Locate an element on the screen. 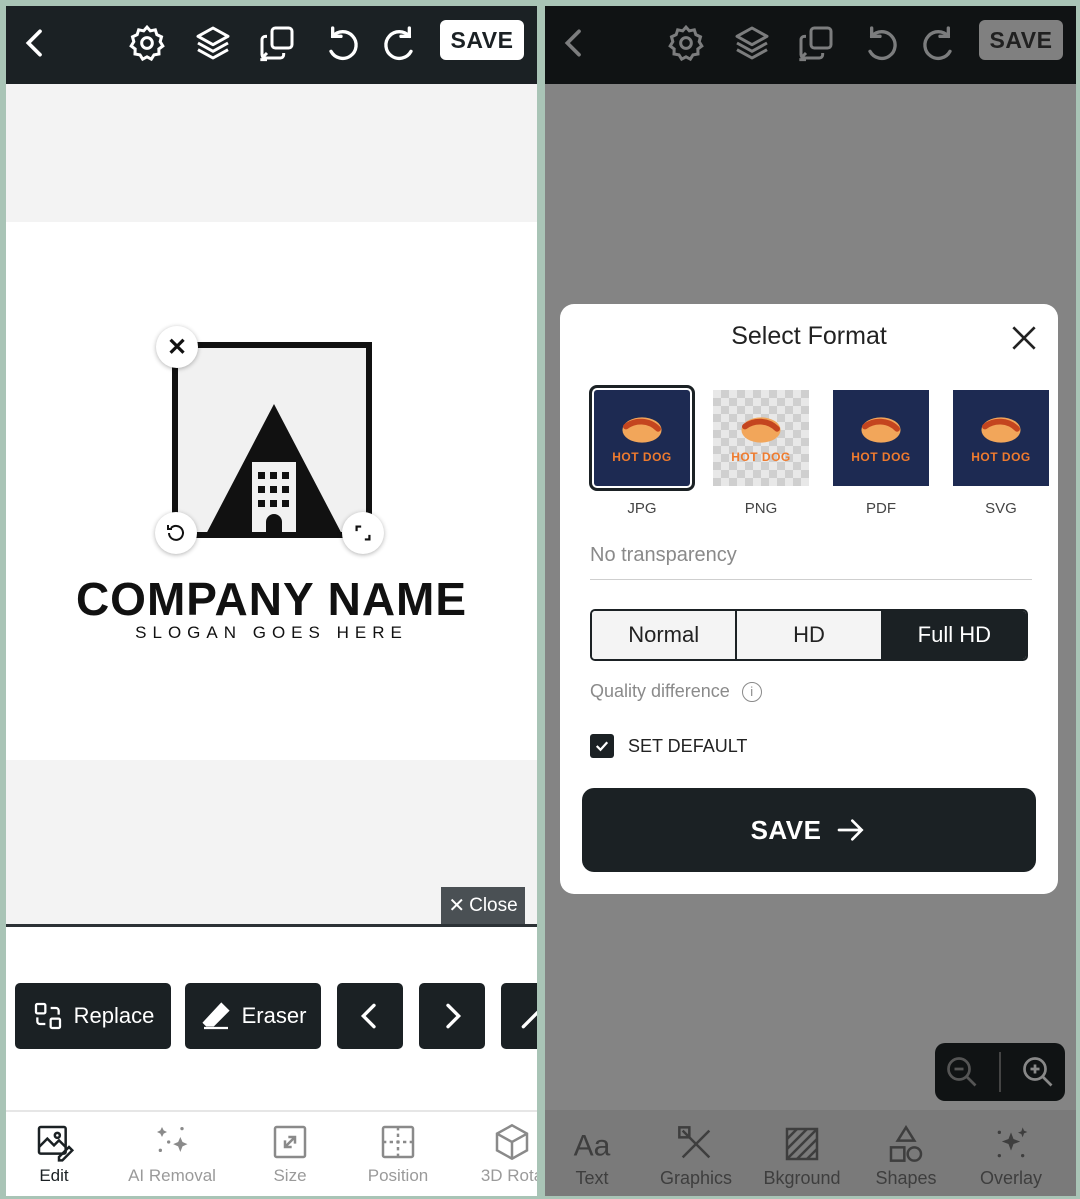 The width and height of the screenshot is (1080, 1199). top-toolbar: SAVE is located at coordinates (271, 45).